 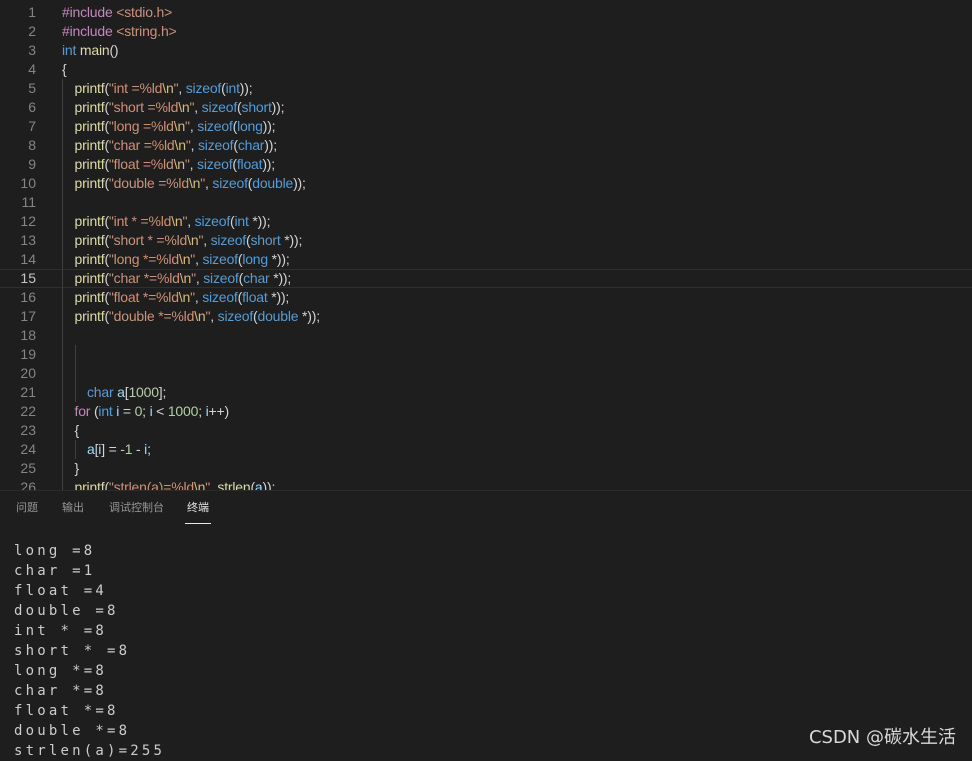 I want to click on code-token: "float =%ld, so click(x=141, y=164).